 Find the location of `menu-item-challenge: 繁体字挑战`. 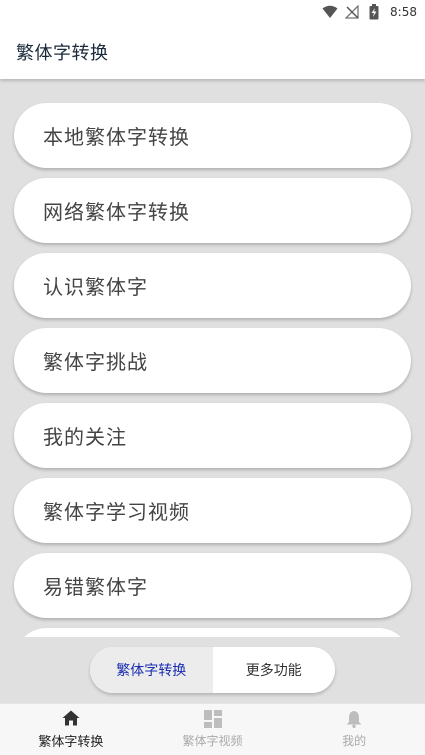

menu-item-challenge: 繁体字挑战 is located at coordinates (212, 360).